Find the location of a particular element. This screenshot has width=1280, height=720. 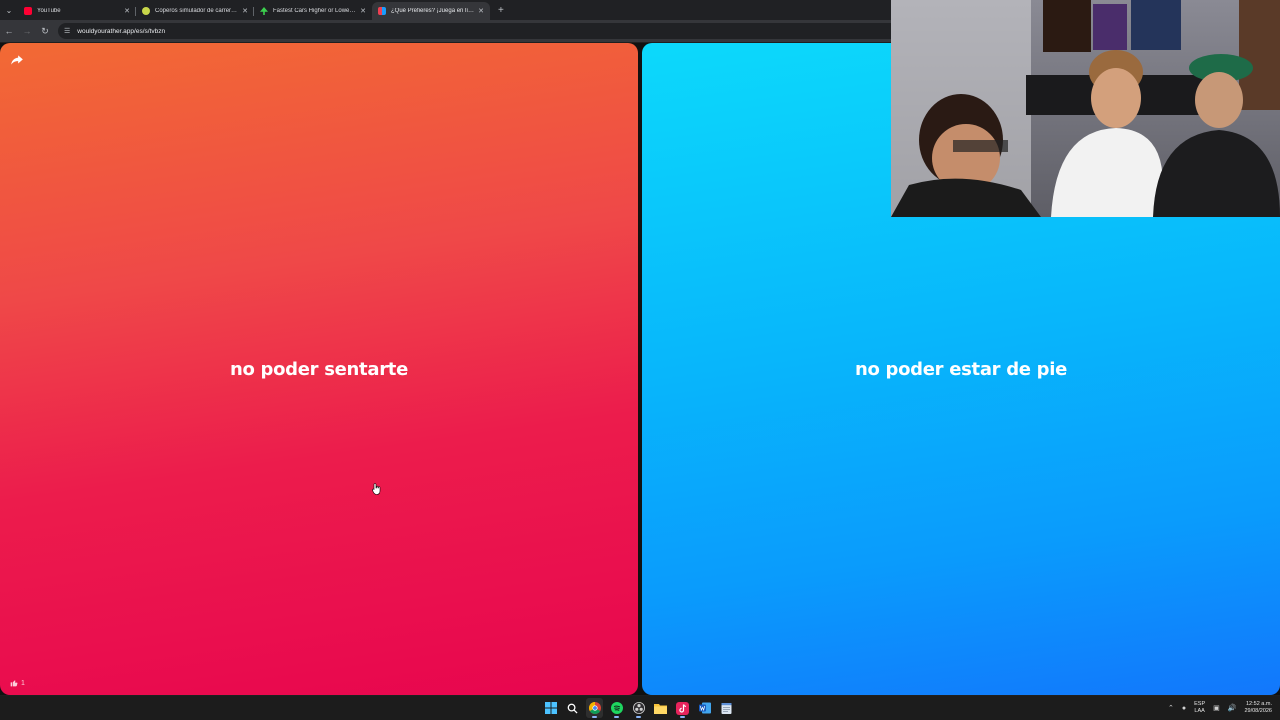

tab-title: YouTube is located at coordinates (49, 11).